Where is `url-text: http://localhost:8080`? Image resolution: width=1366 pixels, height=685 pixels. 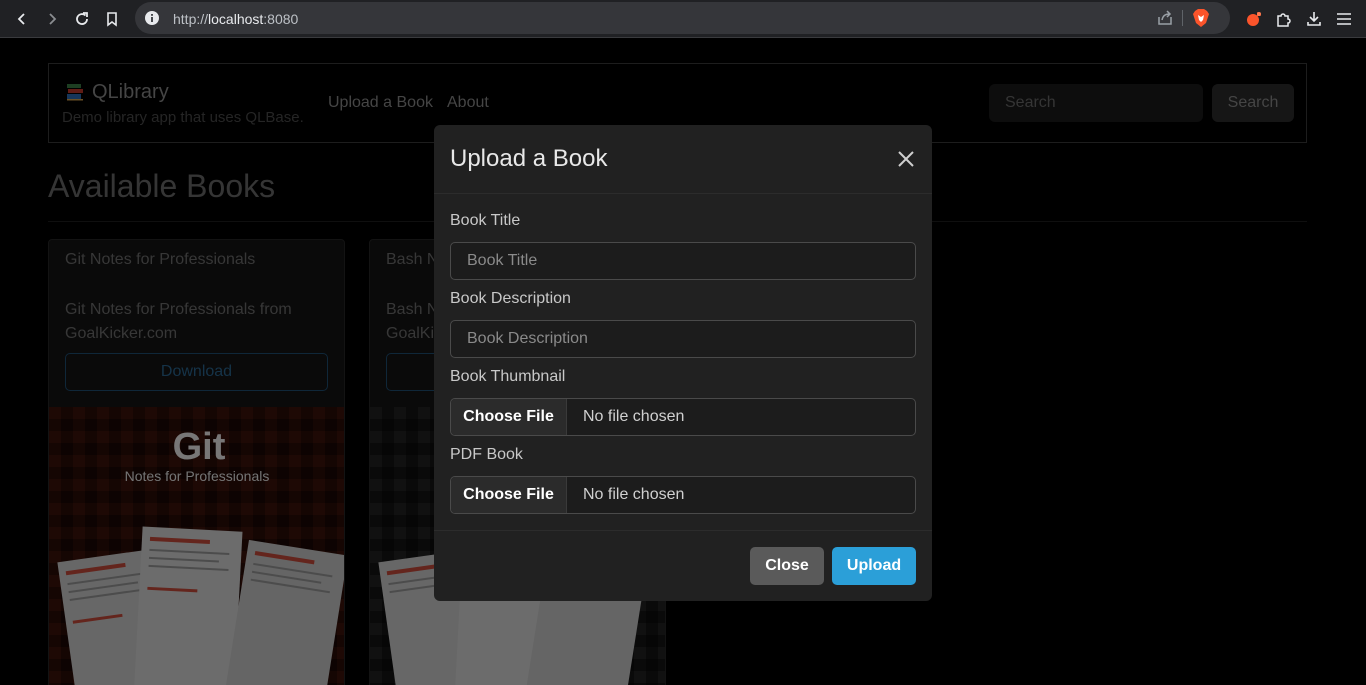 url-text: http://localhost:8080 is located at coordinates (235, 19).